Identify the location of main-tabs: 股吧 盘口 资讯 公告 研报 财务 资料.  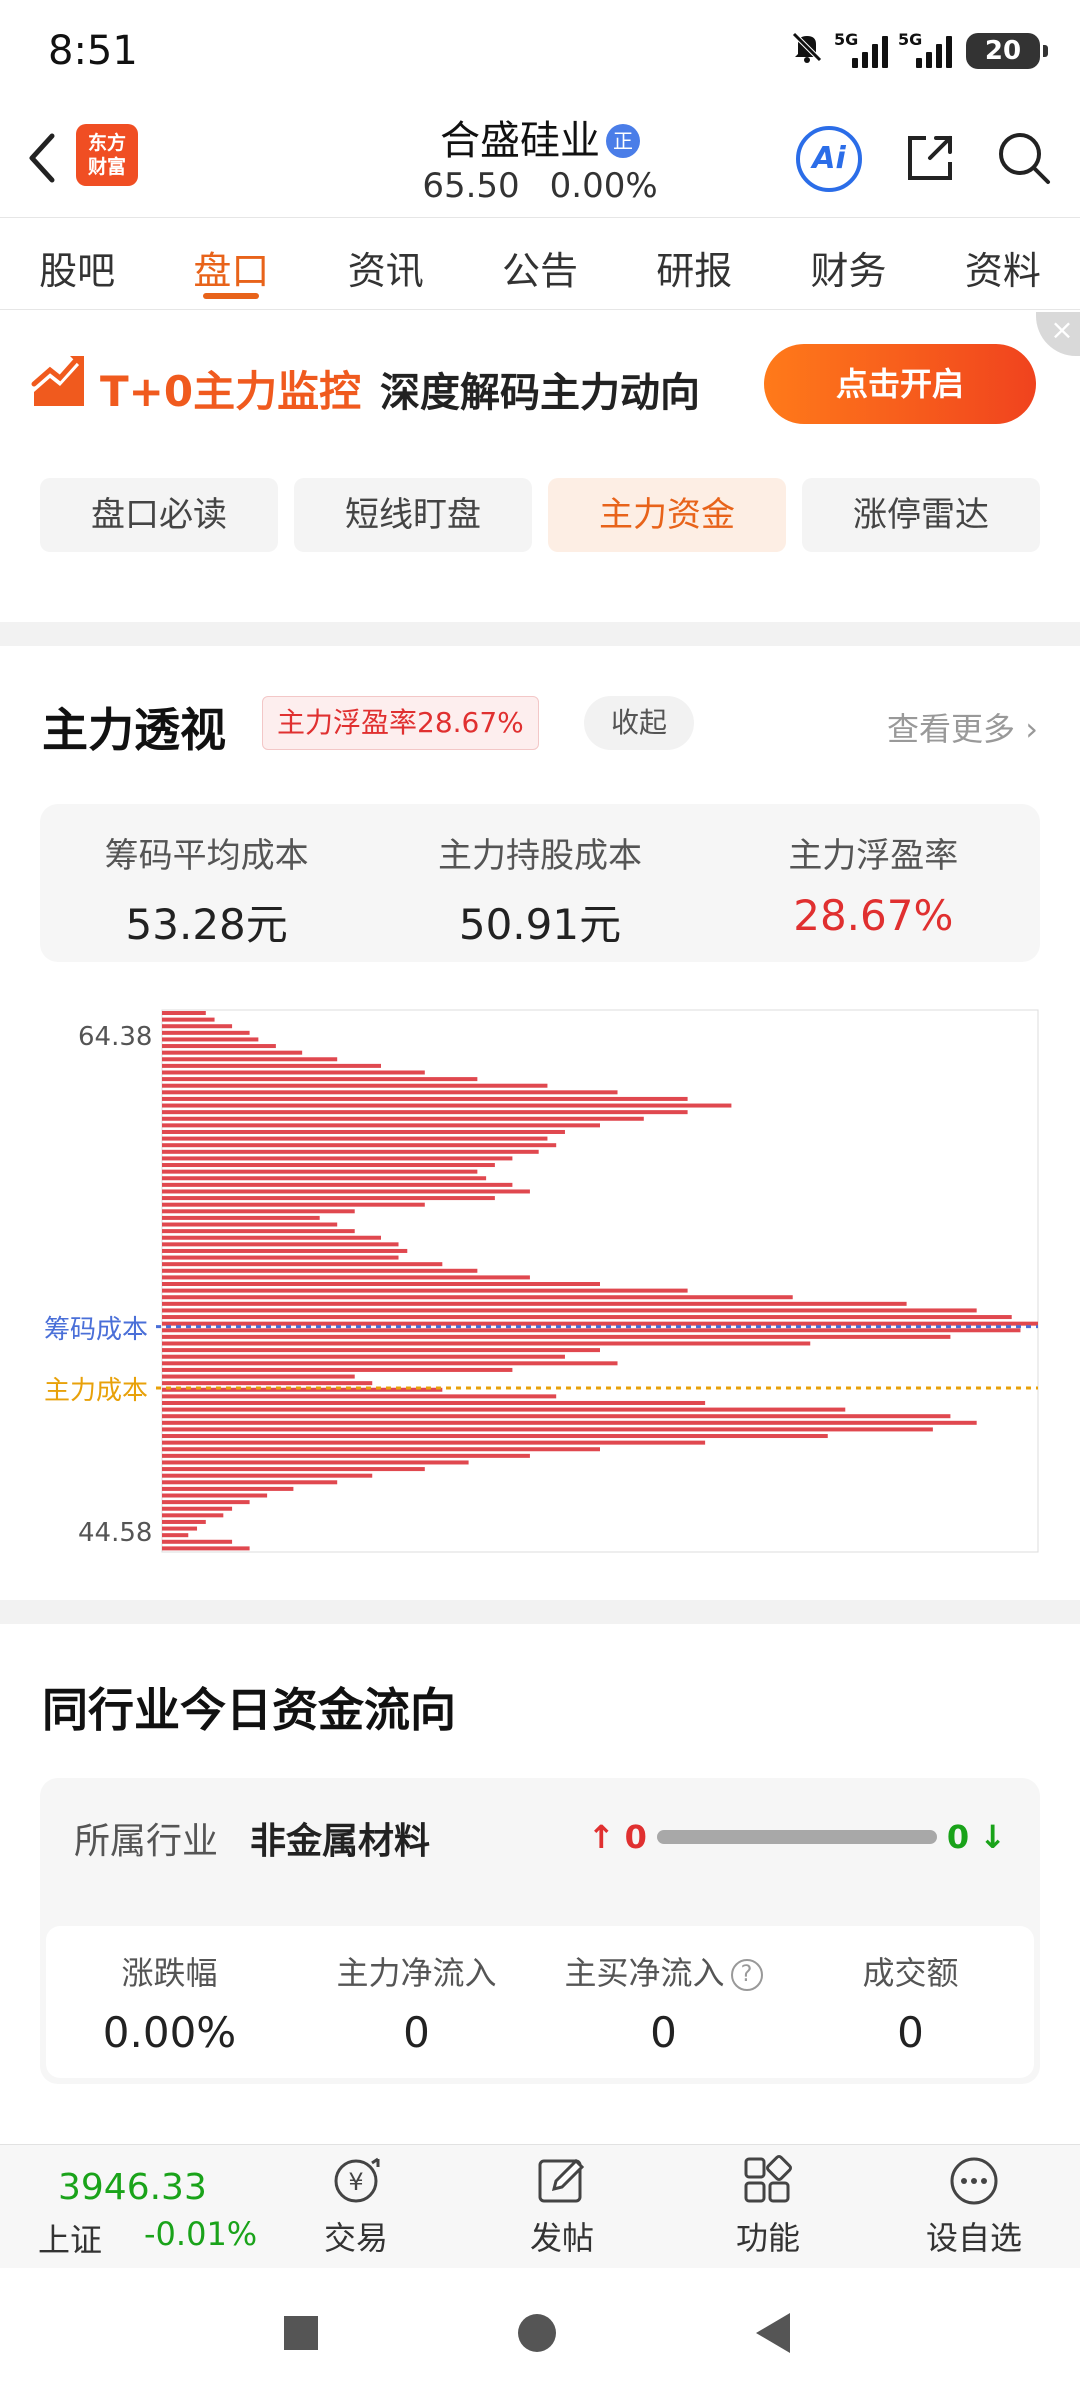
(540, 264).